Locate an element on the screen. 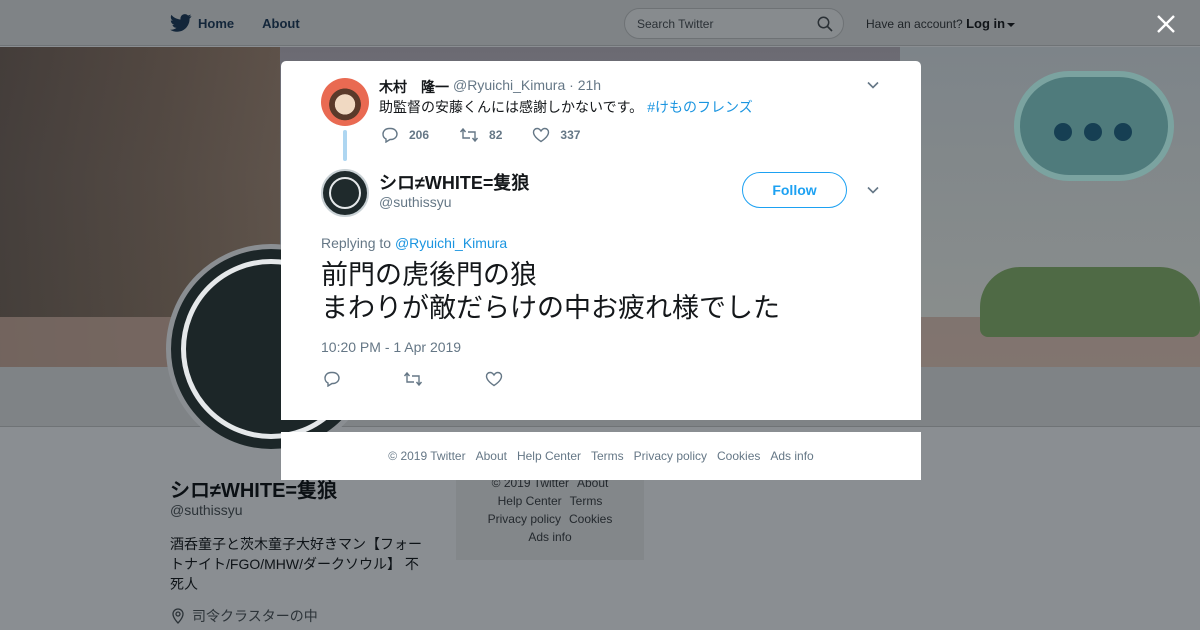 Image resolution: width=1200 pixels, height=630 pixels. like-button: 337 is located at coordinates (556, 135).